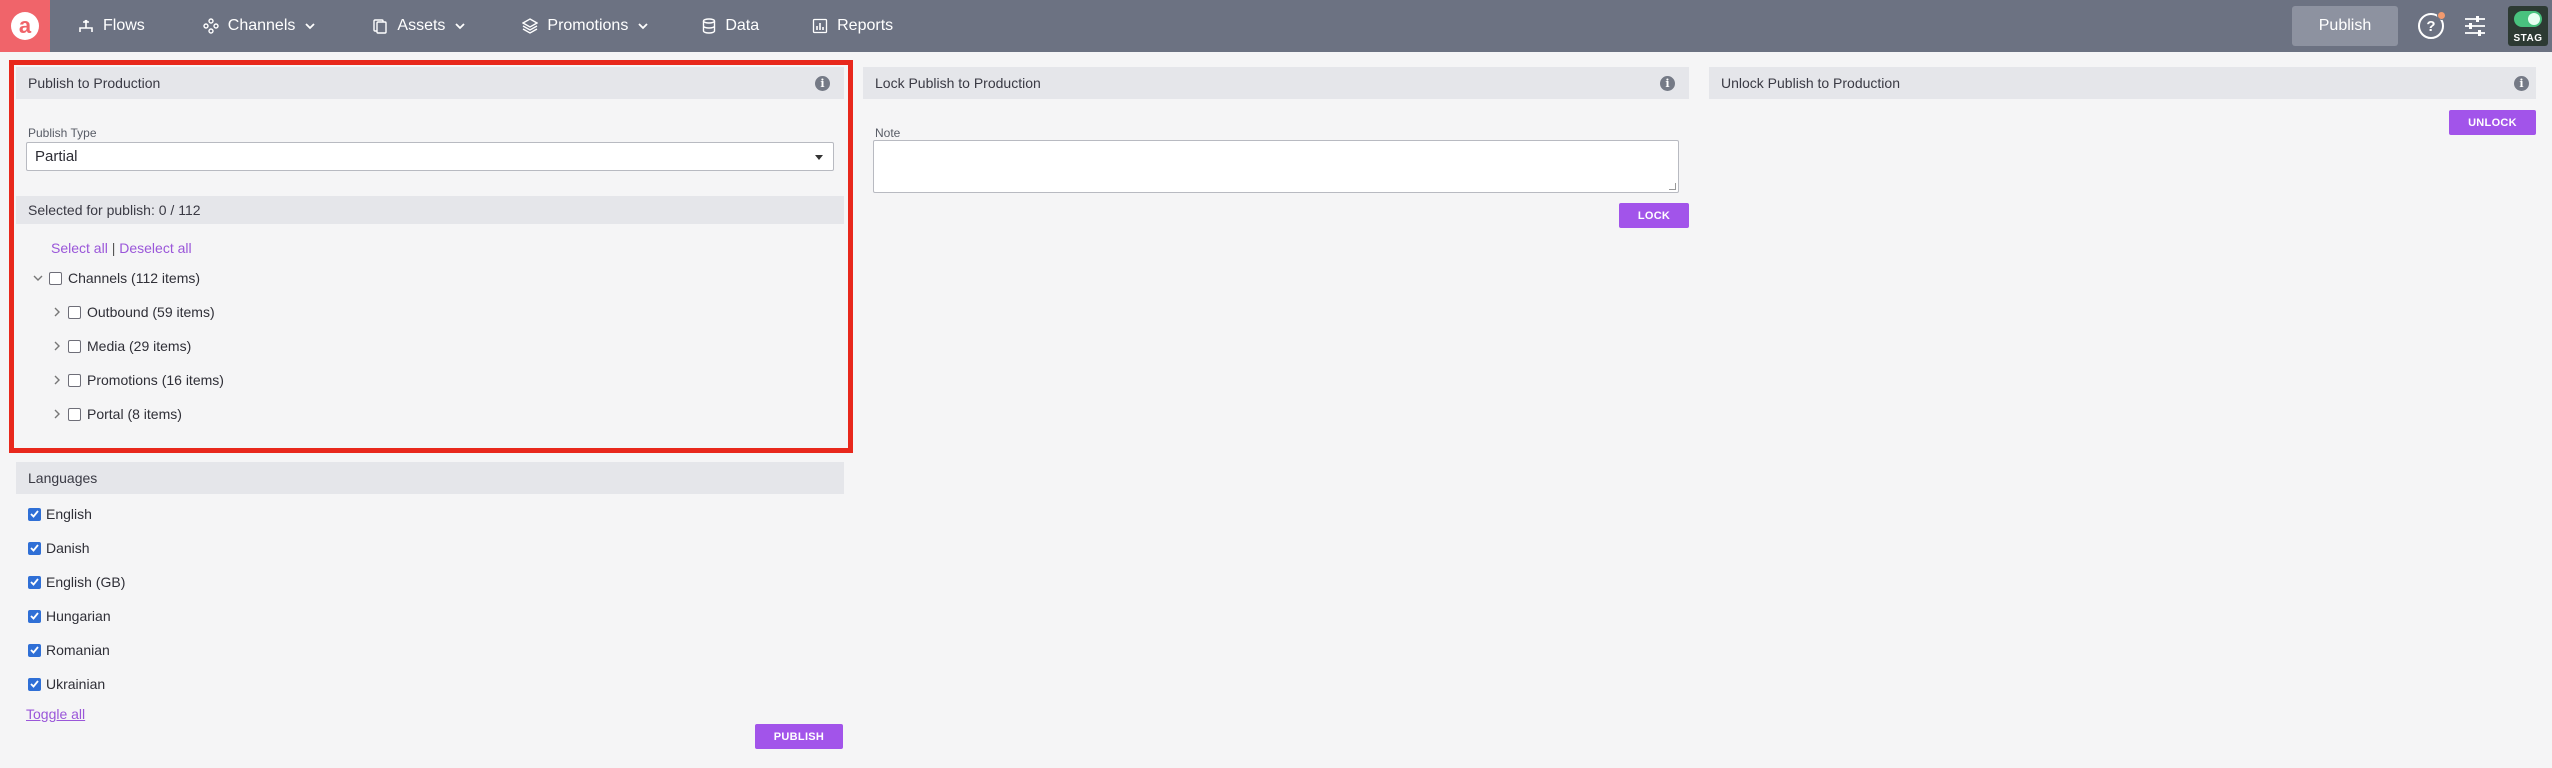  Describe the element at coordinates (69, 514) in the screenshot. I see `language-label: English` at that location.